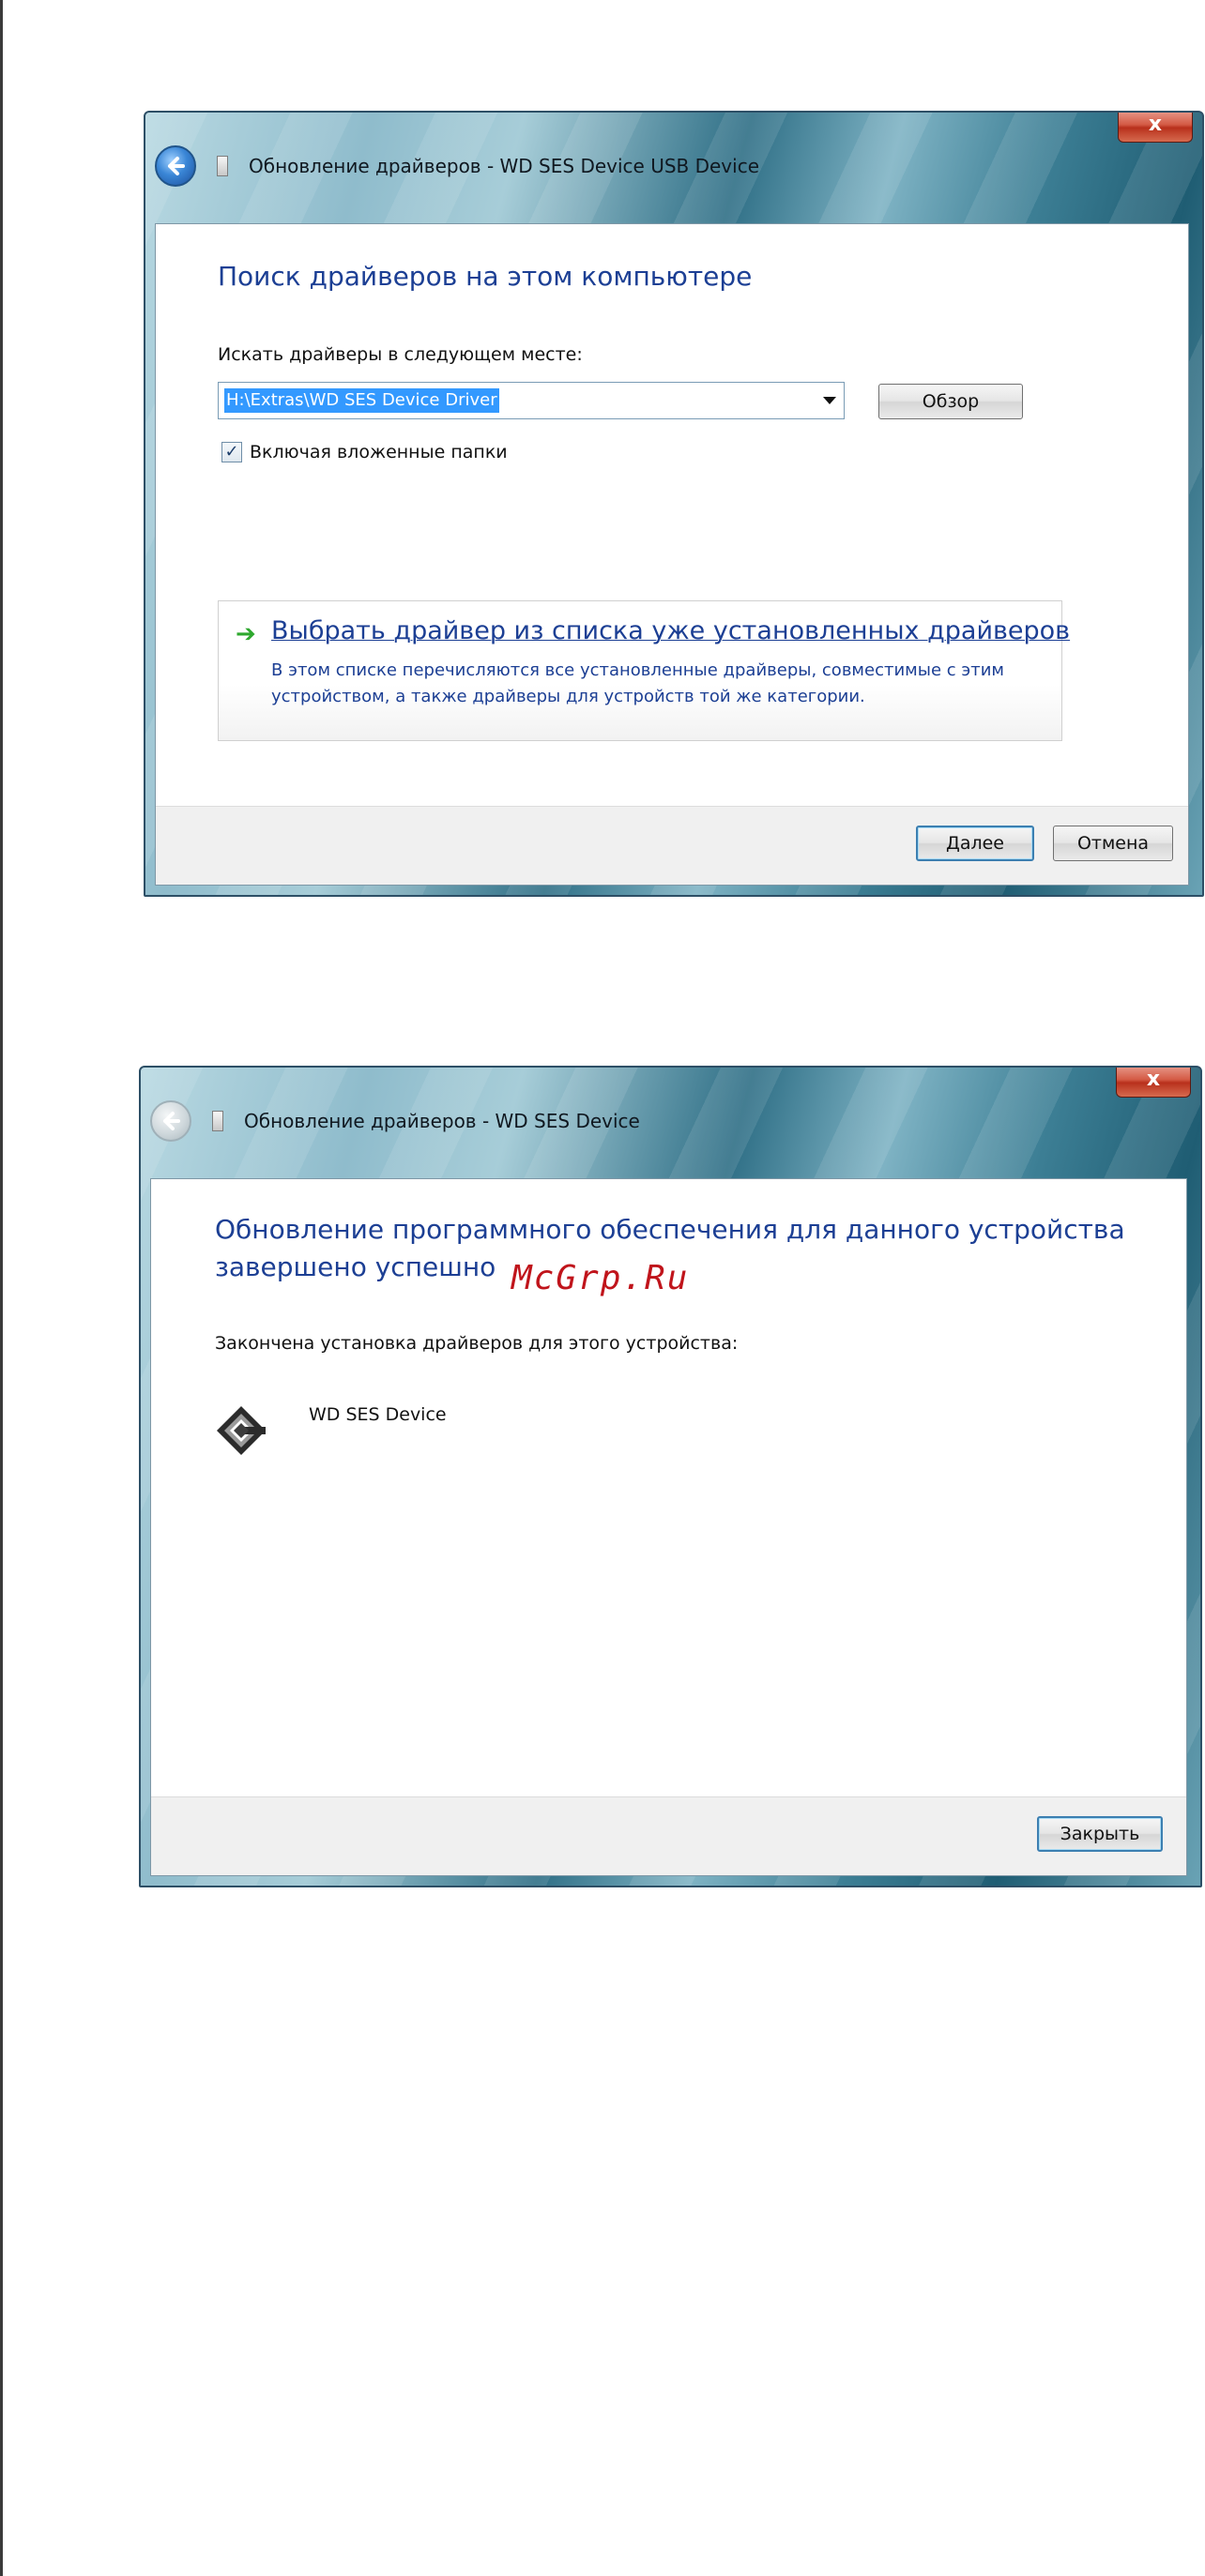 The width and height of the screenshot is (1205, 2576). Describe the element at coordinates (672, 845) in the screenshot. I see `dialog-footer: Далее Отмена` at that location.